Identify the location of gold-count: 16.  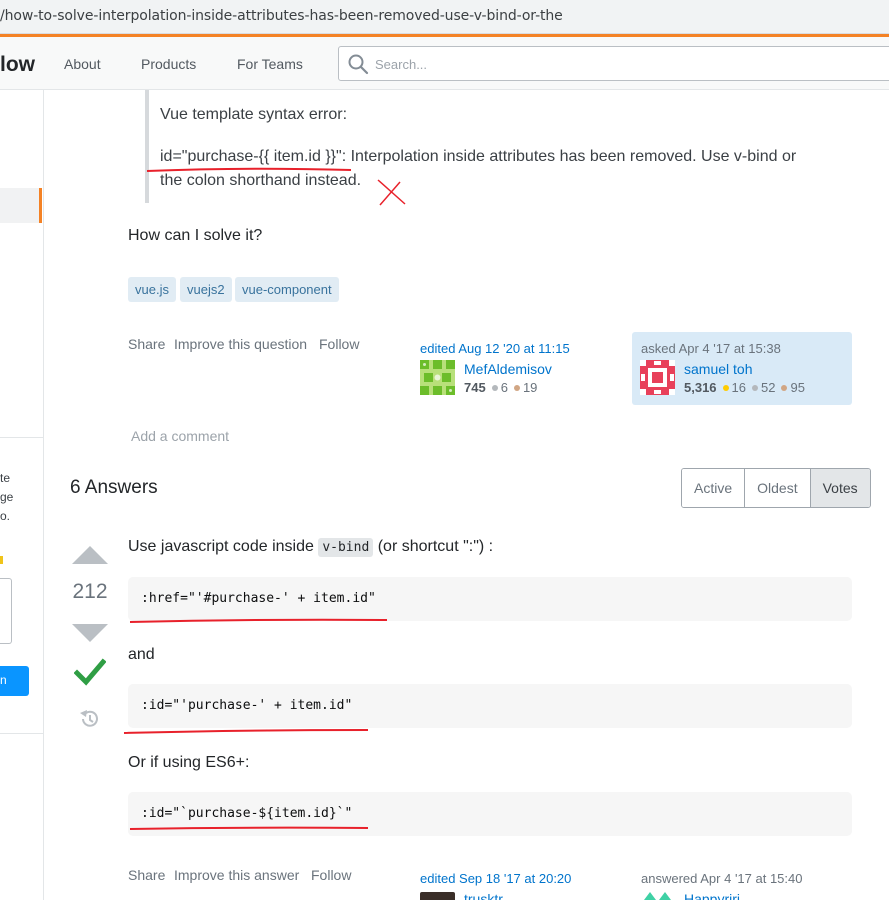
(739, 387).